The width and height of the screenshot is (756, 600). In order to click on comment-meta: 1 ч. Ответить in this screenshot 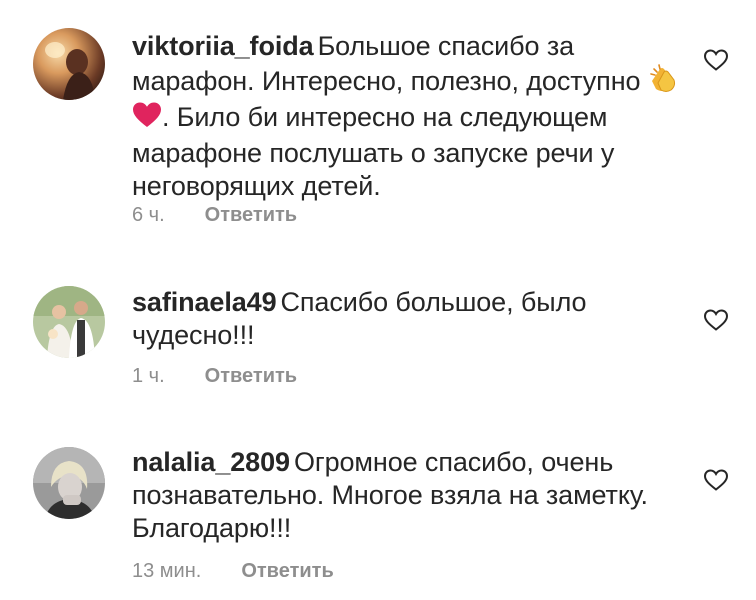, I will do `click(214, 376)`.